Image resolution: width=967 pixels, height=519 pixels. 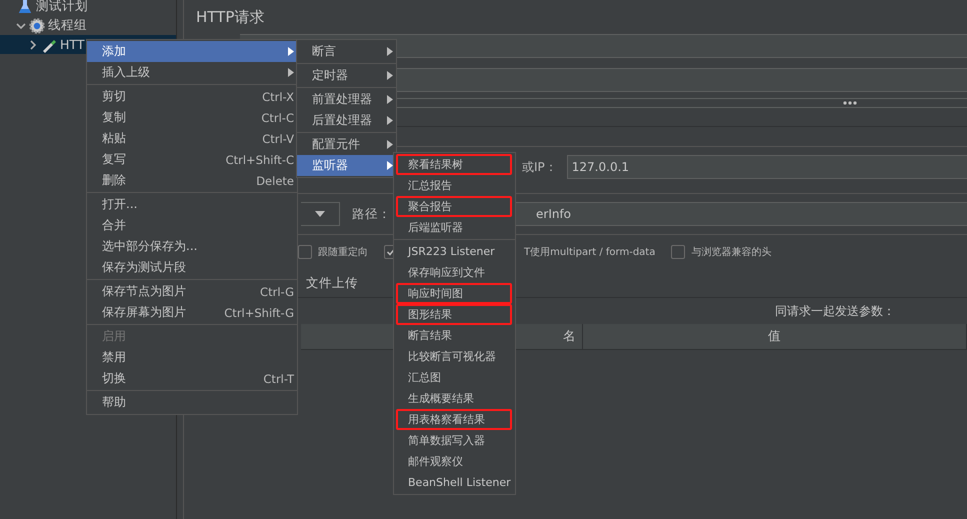 What do you see at coordinates (343, 252) in the screenshot?
I see `option-label: 跟随重定向` at bounding box center [343, 252].